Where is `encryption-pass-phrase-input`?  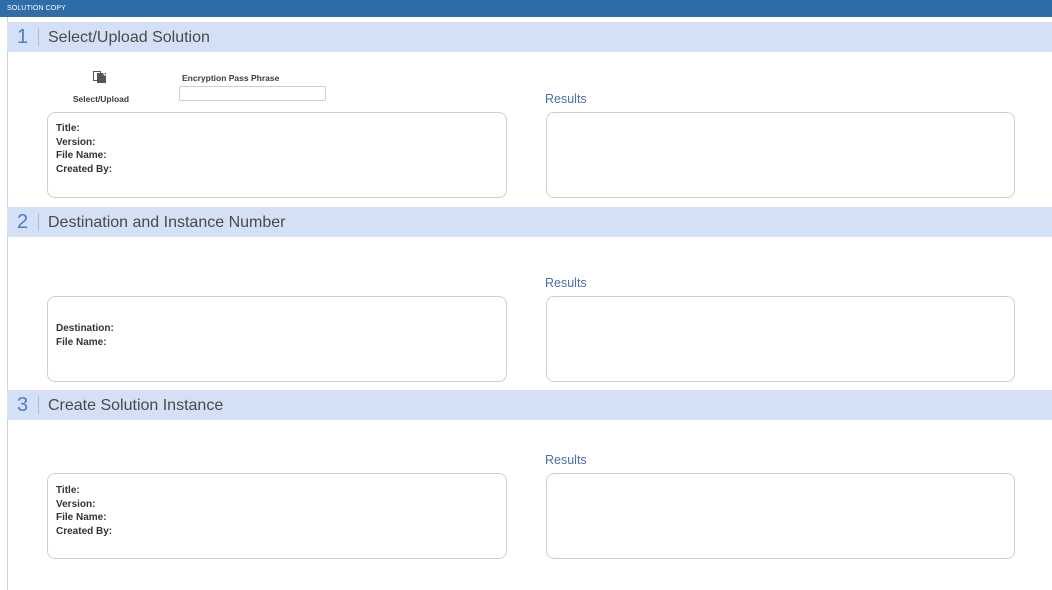 encryption-pass-phrase-input is located at coordinates (252, 93).